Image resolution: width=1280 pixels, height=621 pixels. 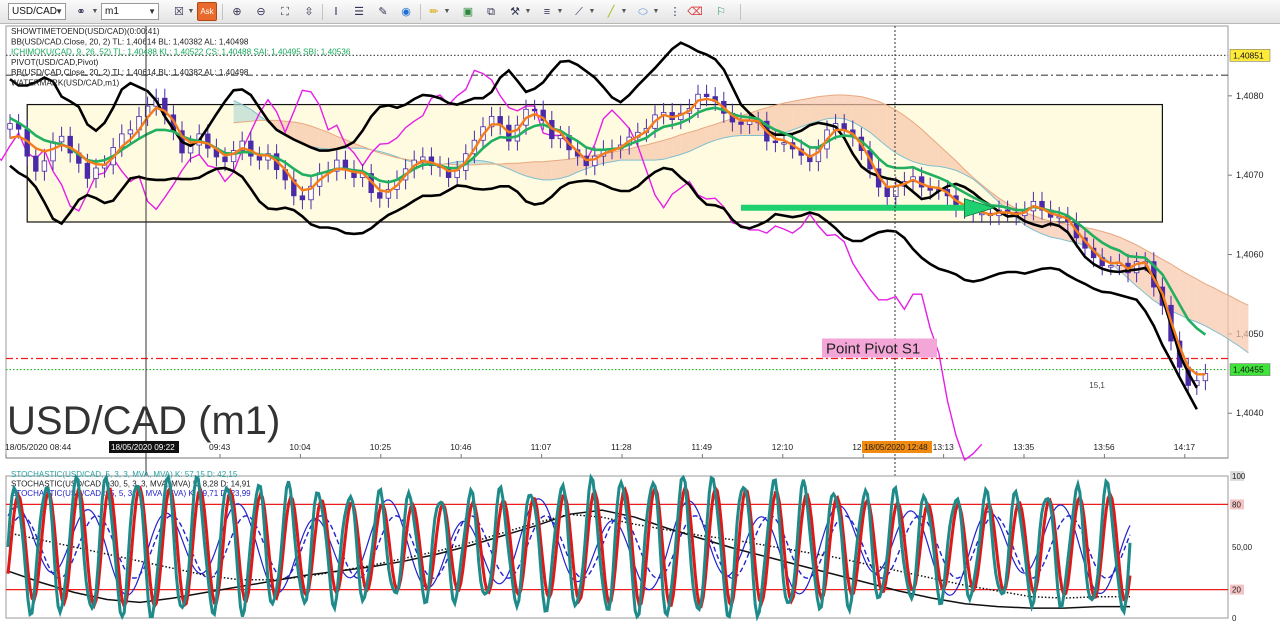 I want to click on eraser-icon: ⌫, so click(x=695, y=12).